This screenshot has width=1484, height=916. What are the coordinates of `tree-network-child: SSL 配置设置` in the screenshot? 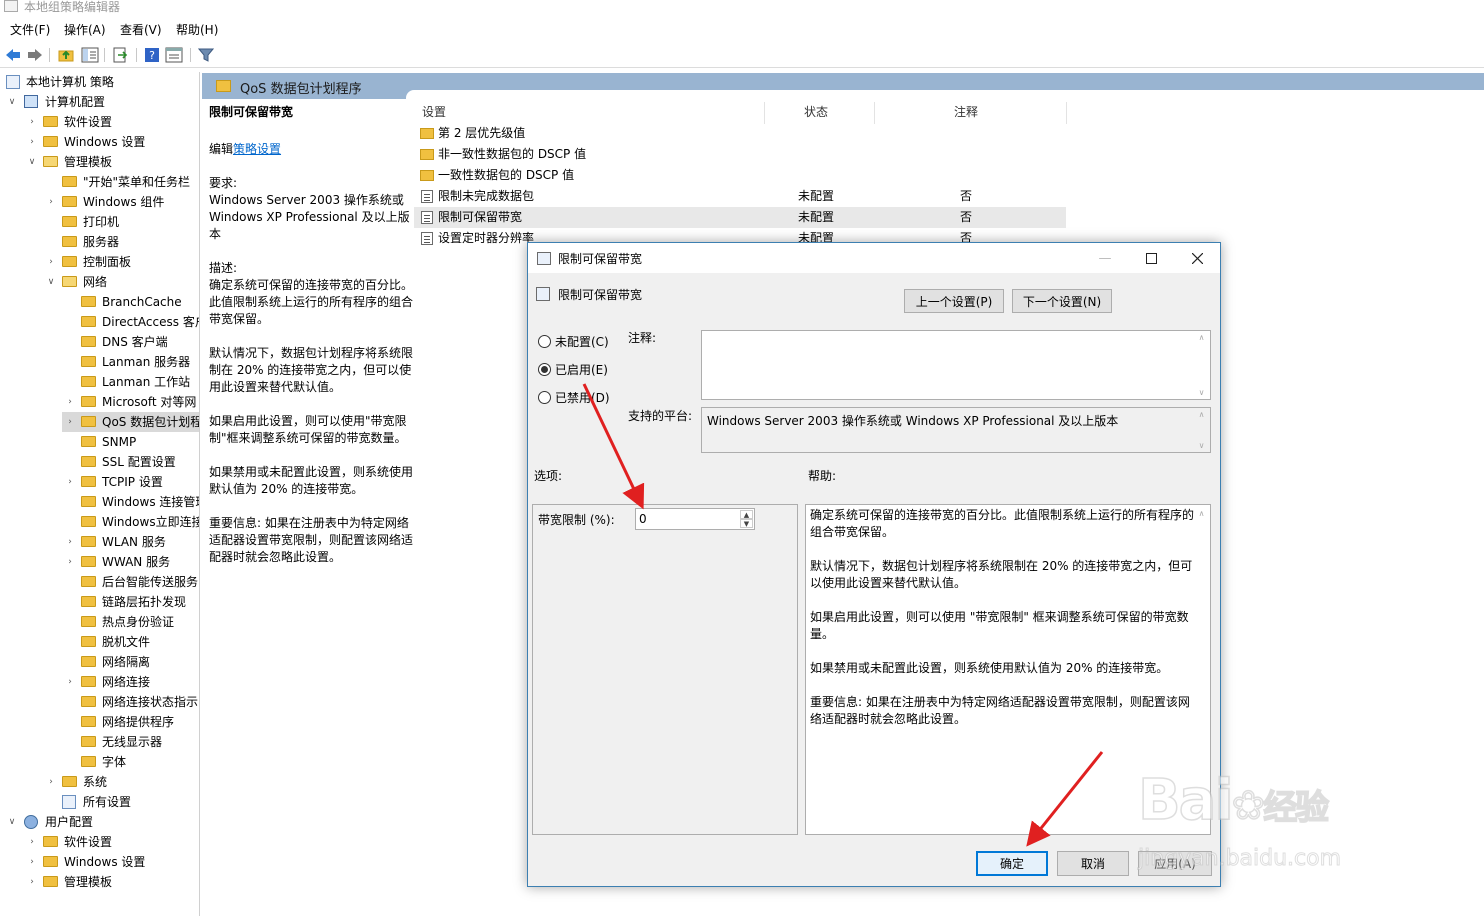 It's located at (99, 462).